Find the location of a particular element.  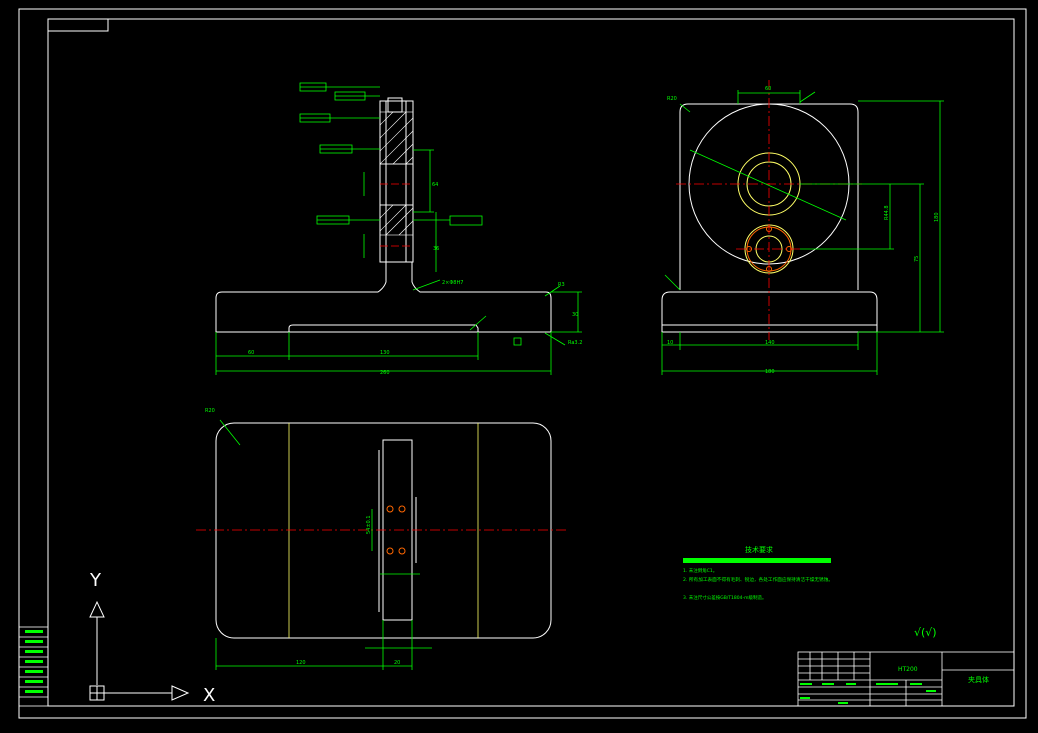

svg-text: 54±0.1 is located at coordinates (369, 524).